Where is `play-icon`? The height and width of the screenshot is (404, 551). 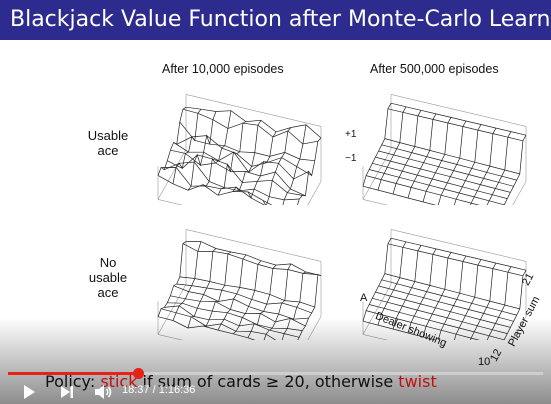
play-icon is located at coordinates (29, 392).